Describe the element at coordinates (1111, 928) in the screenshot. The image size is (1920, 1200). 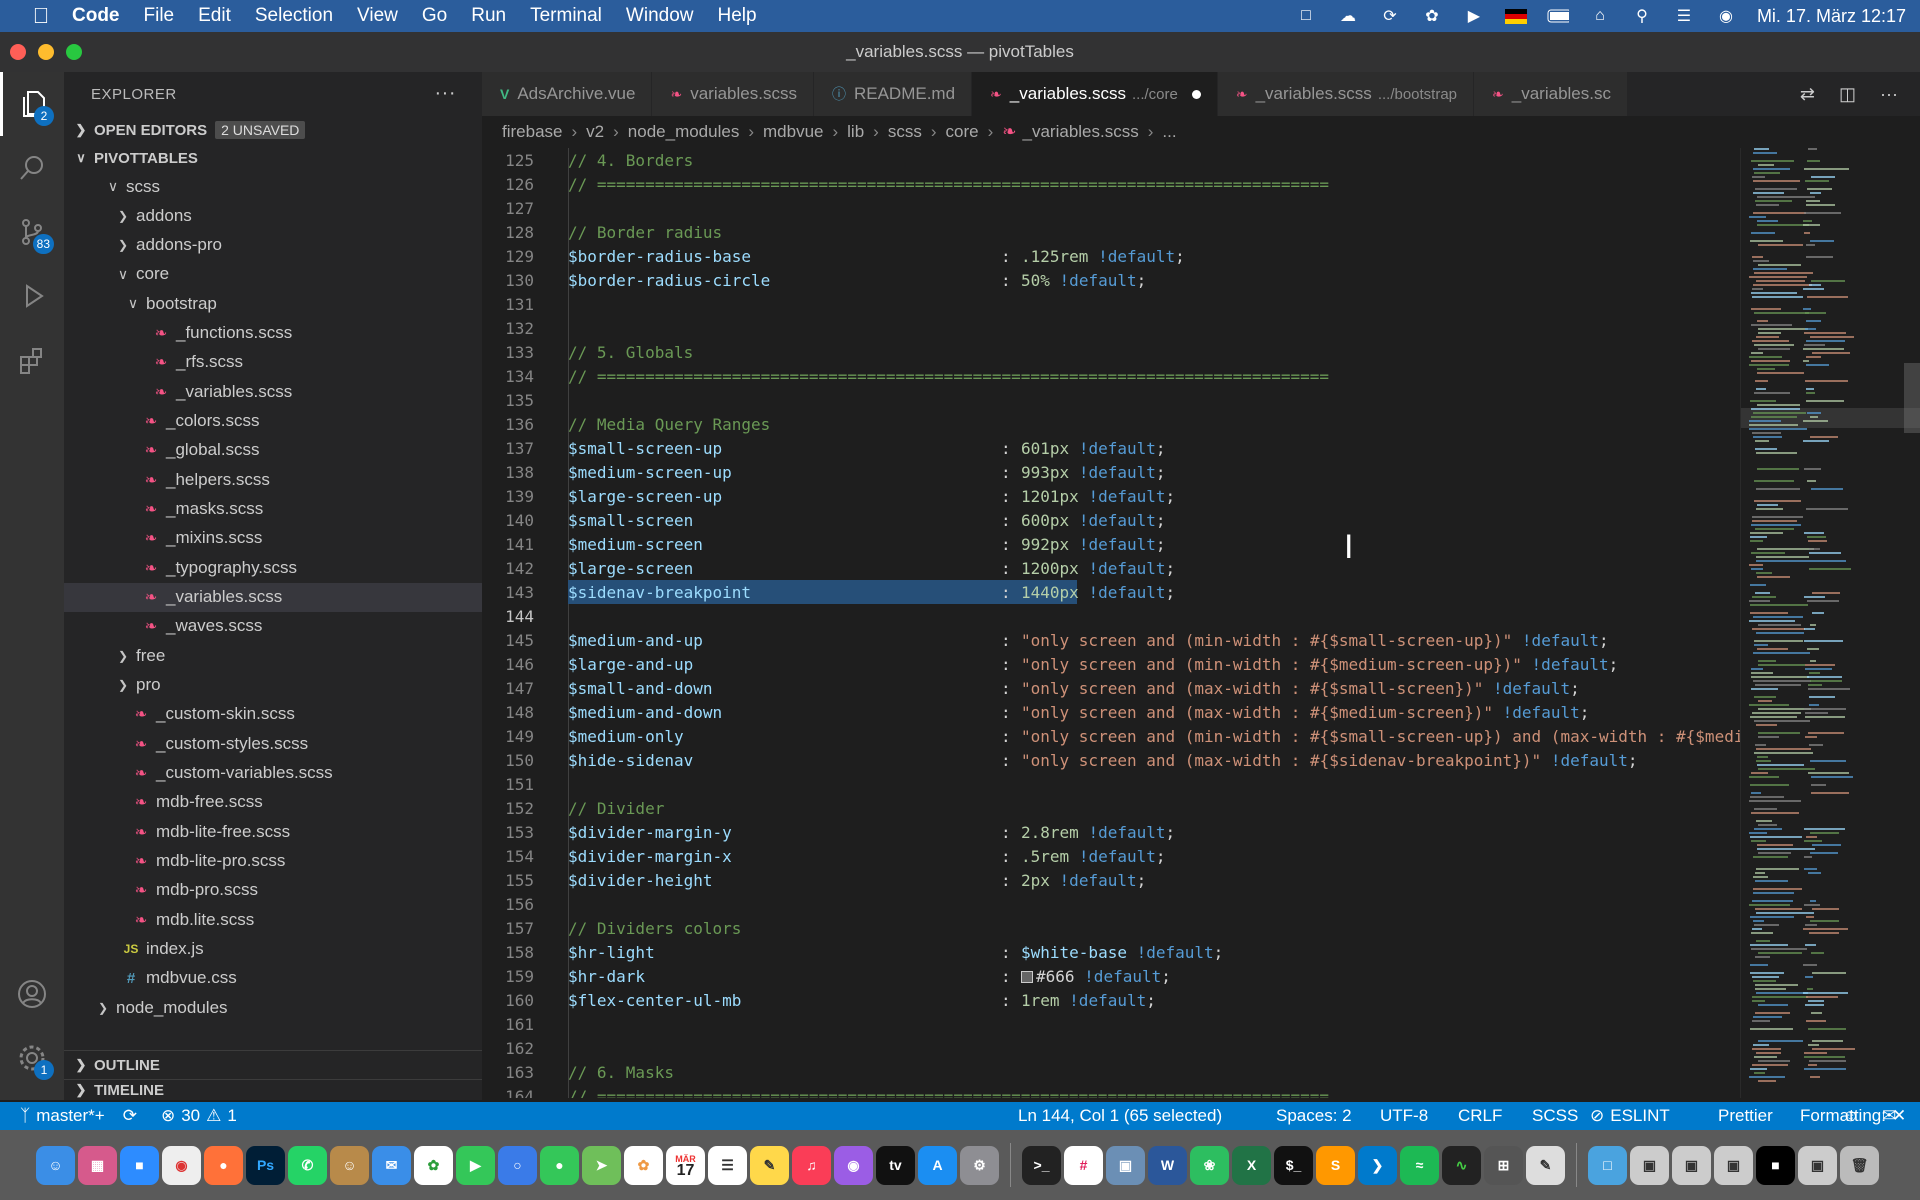
I see `code-line: 157 // Dividers colors` at that location.